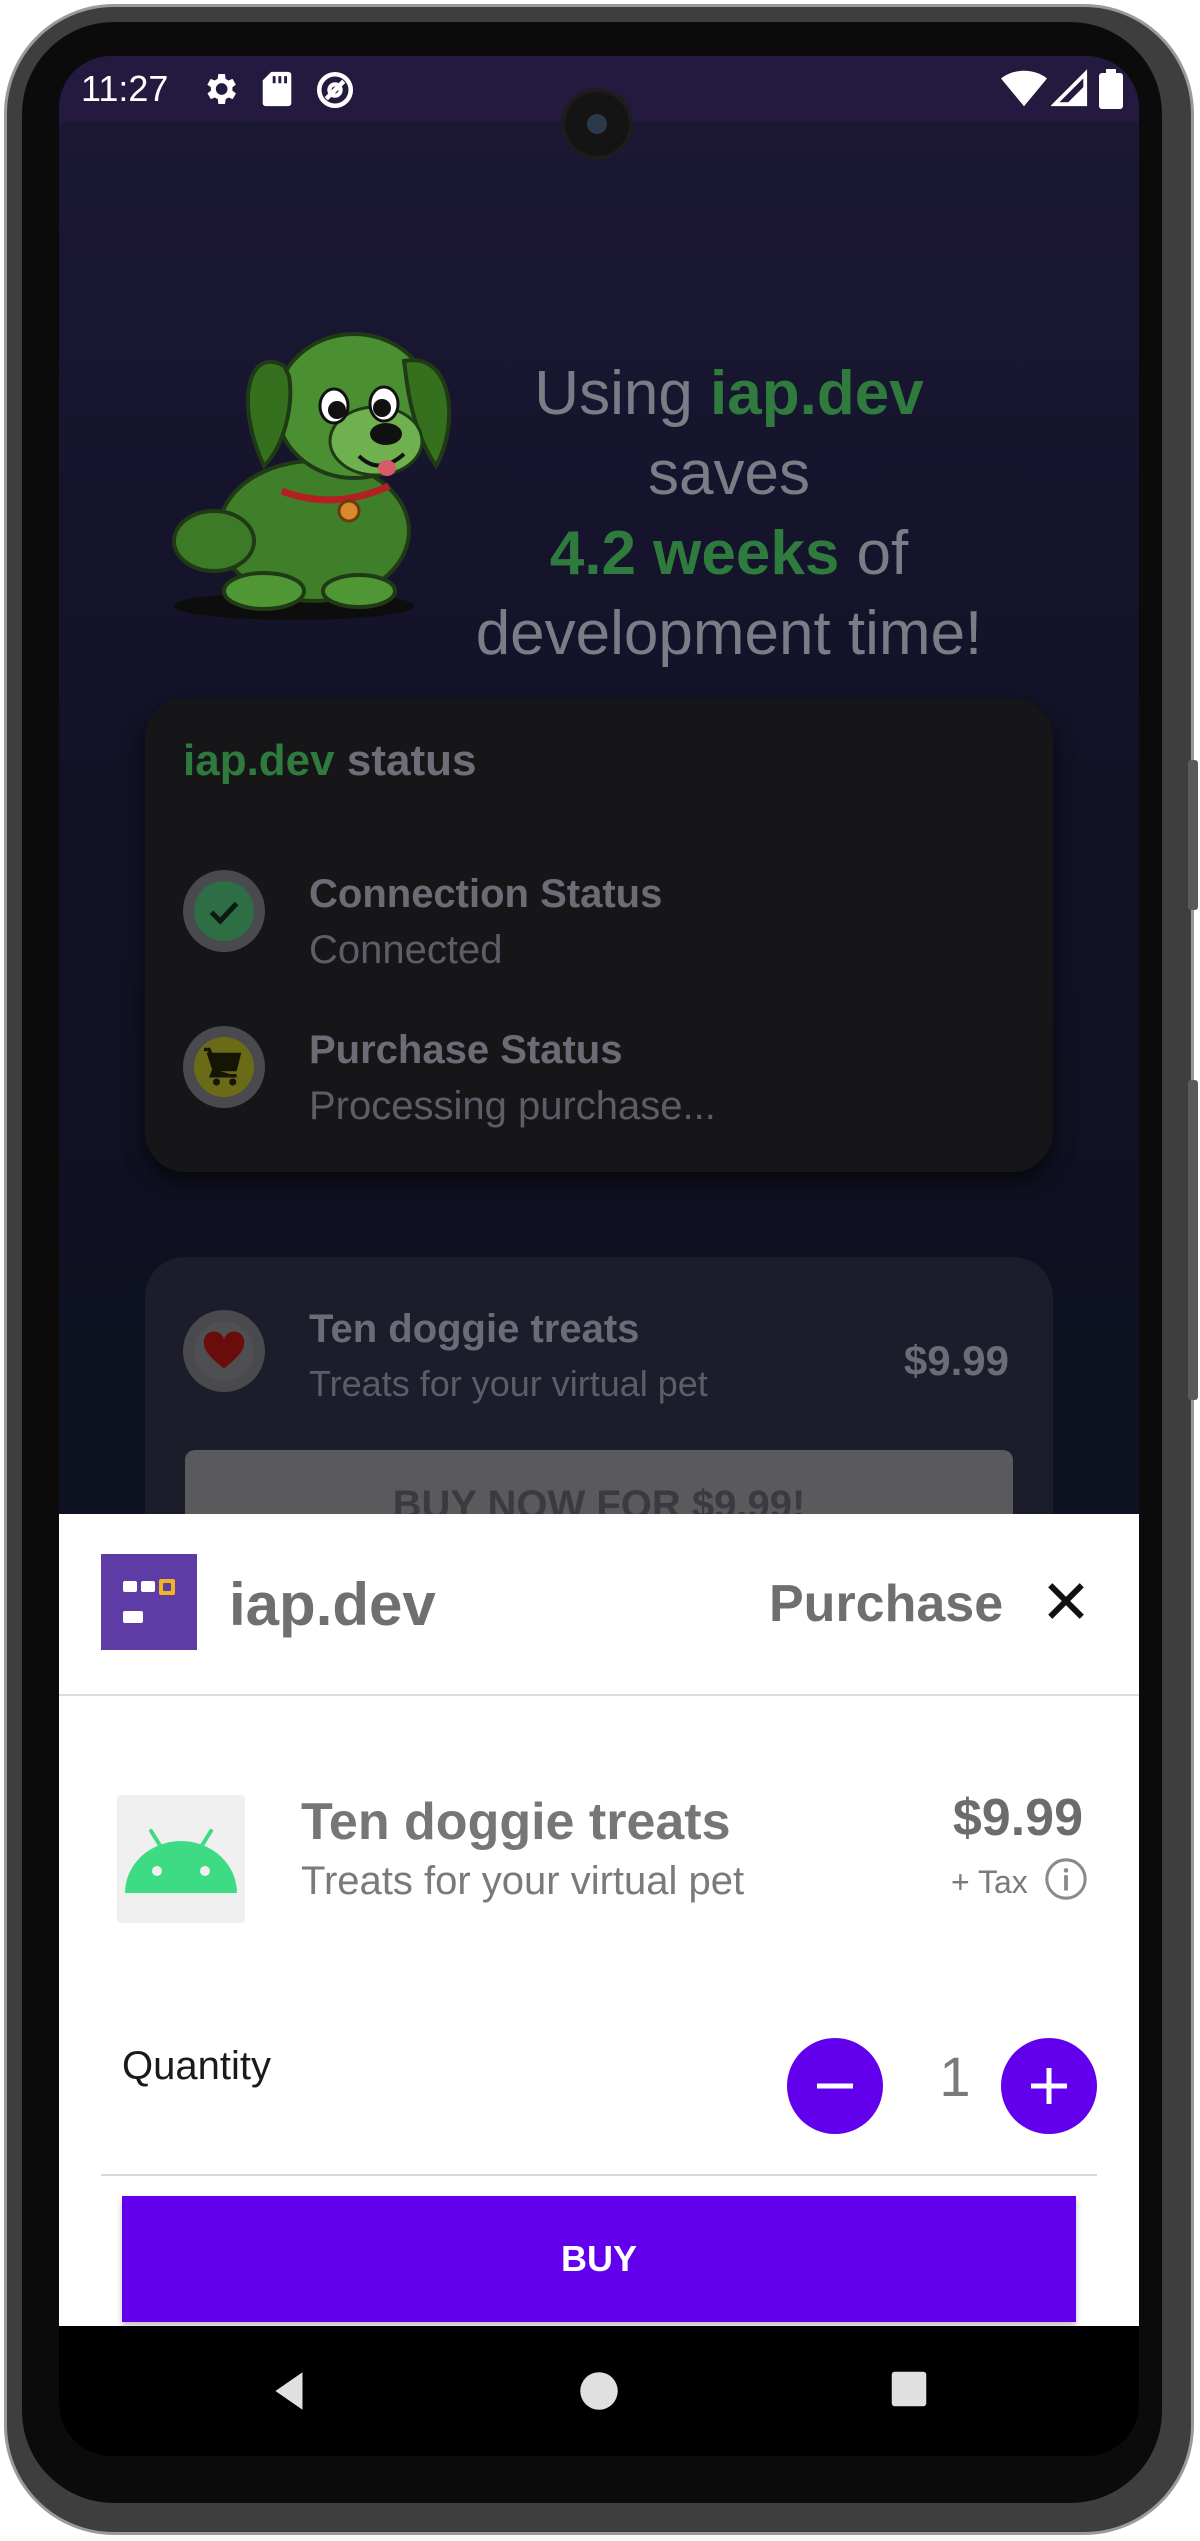 The height and width of the screenshot is (2541, 1200). I want to click on status-card-title: iap.dev status, so click(329, 761).